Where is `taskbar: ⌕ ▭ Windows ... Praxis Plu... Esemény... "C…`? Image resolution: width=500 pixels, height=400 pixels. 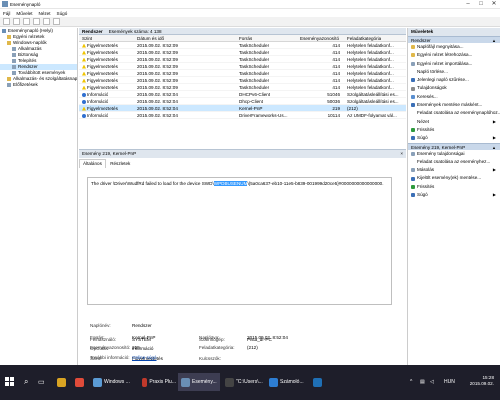
taskbar: ⌕ ▭ Windows ... Praxis Plu... Esemény... "C… is located at coordinates (250, 382).